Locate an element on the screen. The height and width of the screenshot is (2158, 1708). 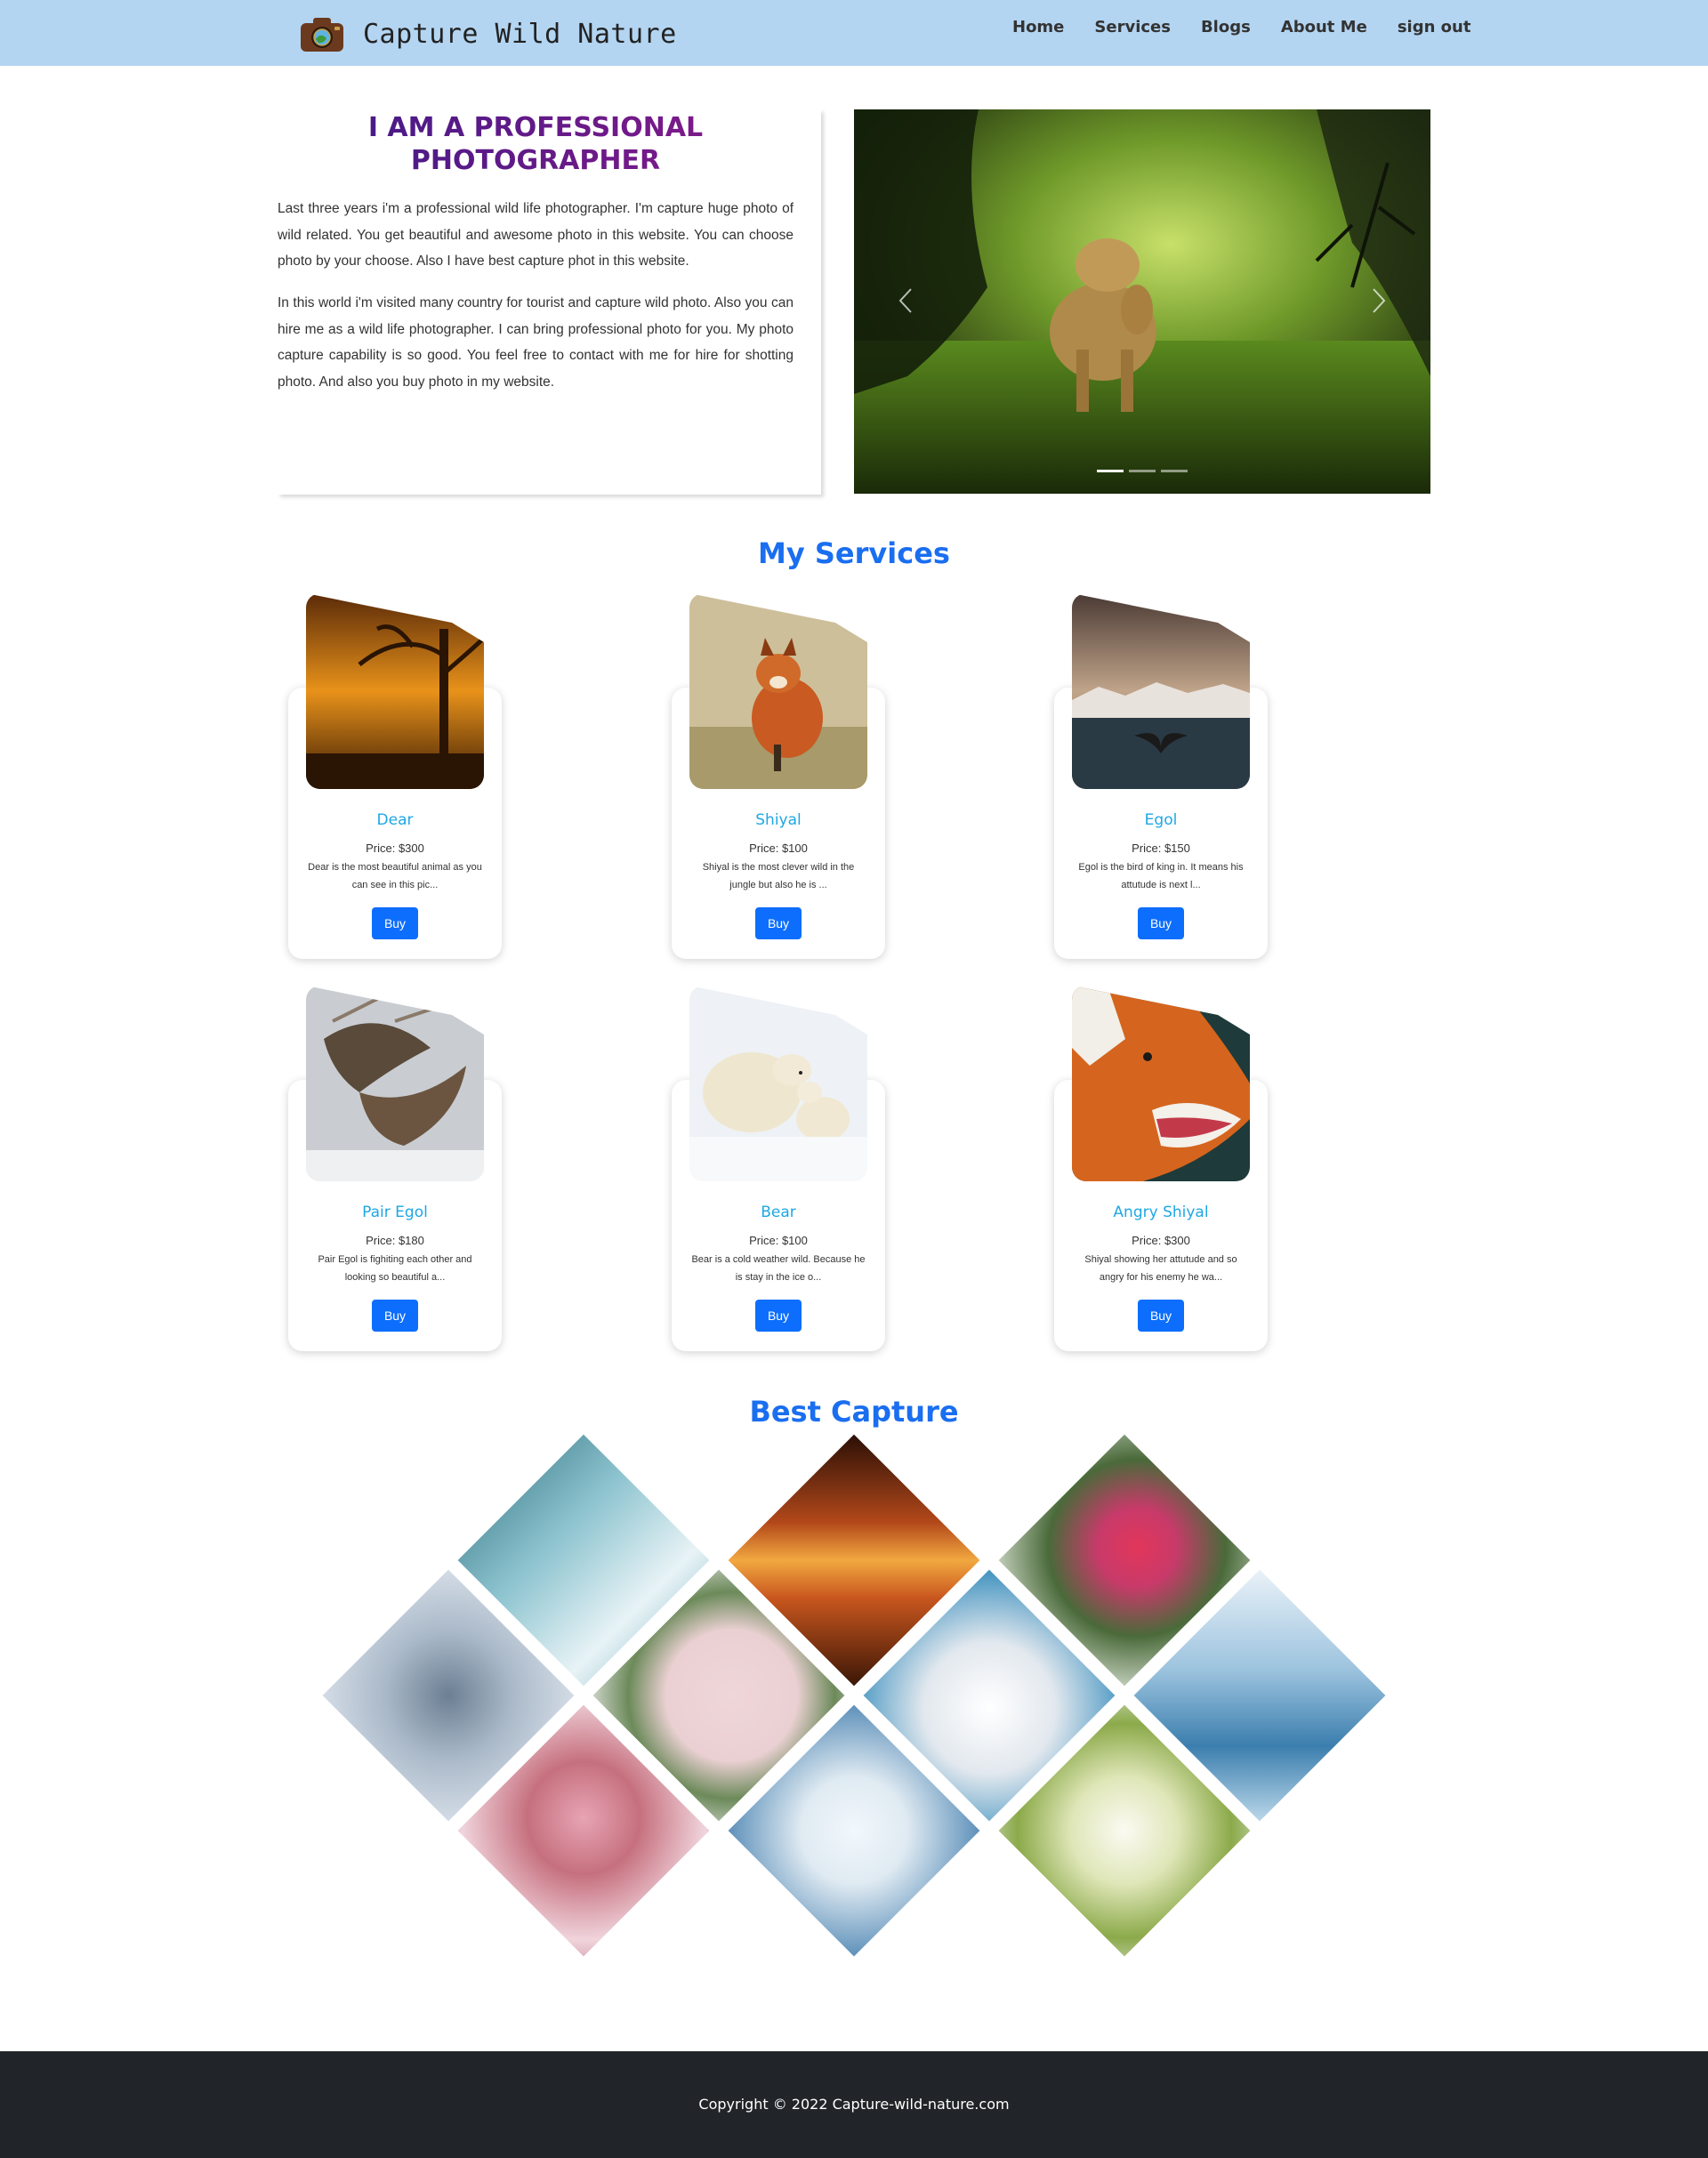
nav-blogs: Blogs is located at coordinates (1226, 27).